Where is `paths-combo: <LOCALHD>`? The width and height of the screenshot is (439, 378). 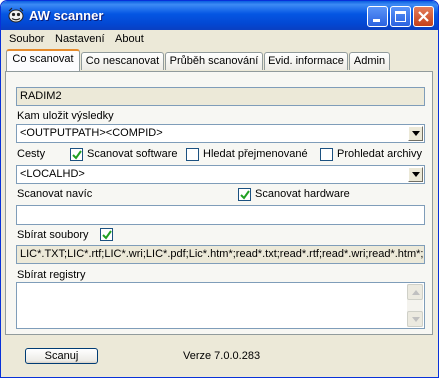
paths-combo: <LOCALHD> is located at coordinates (220, 174).